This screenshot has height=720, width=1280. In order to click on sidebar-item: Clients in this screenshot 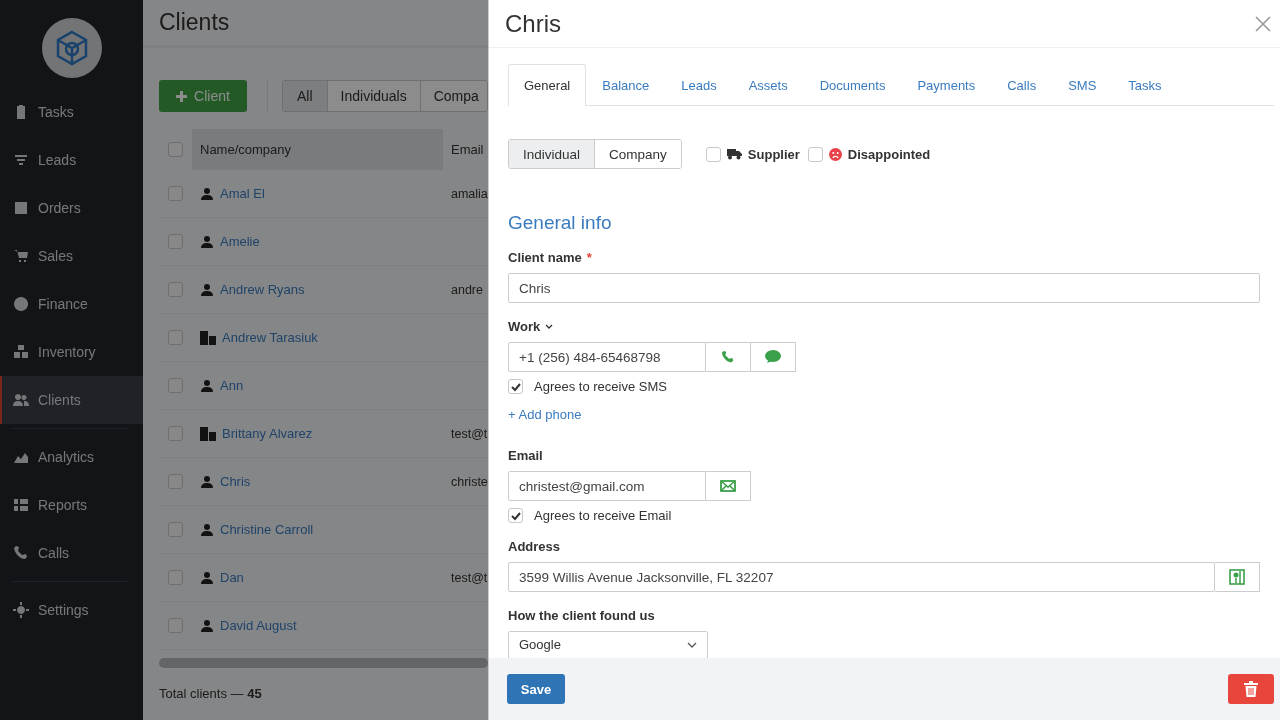, I will do `click(71, 400)`.